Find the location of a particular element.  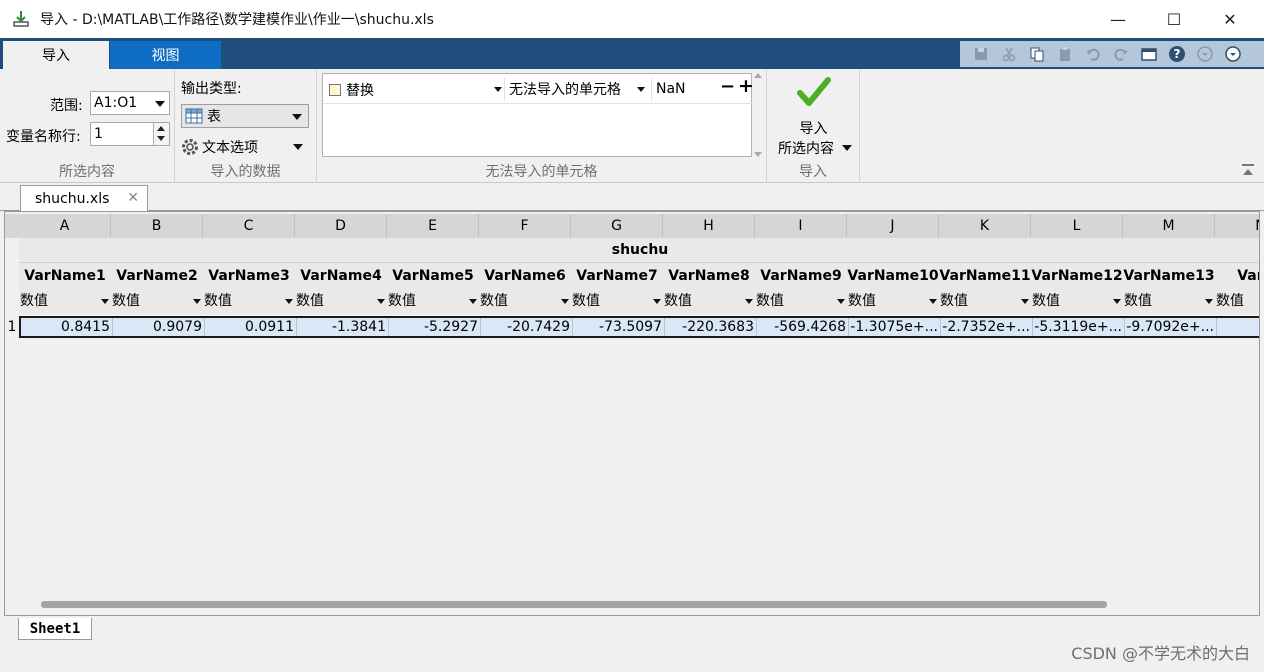

rule-target-dropdown: 无法导入的单元格 is located at coordinates (576, 89).